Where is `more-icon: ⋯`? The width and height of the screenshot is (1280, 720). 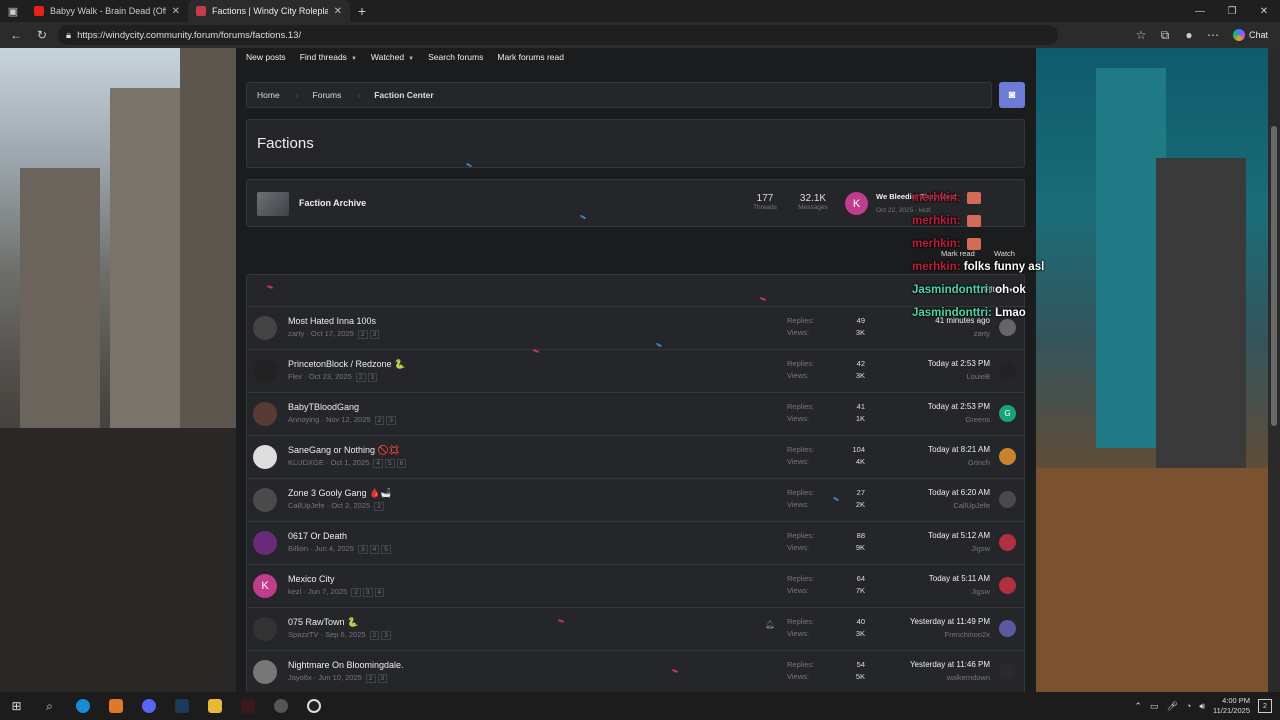
more-icon: ⋯ is located at coordinates (1213, 35).